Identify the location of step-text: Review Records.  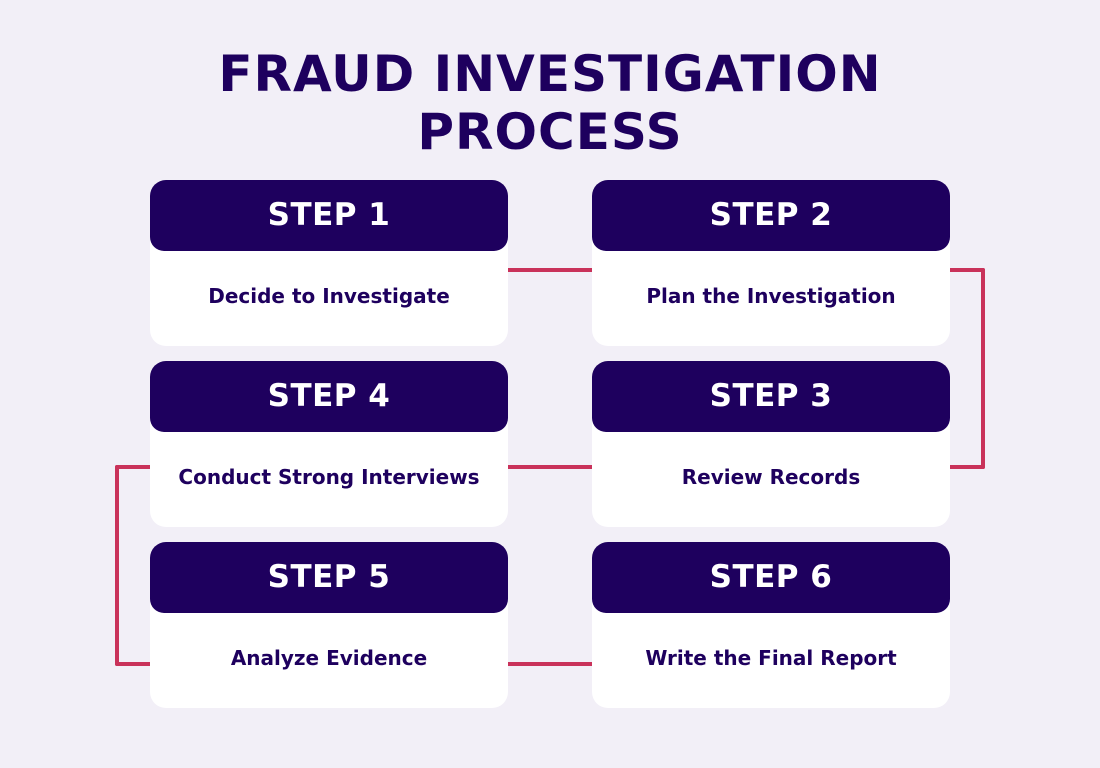
(771, 477).